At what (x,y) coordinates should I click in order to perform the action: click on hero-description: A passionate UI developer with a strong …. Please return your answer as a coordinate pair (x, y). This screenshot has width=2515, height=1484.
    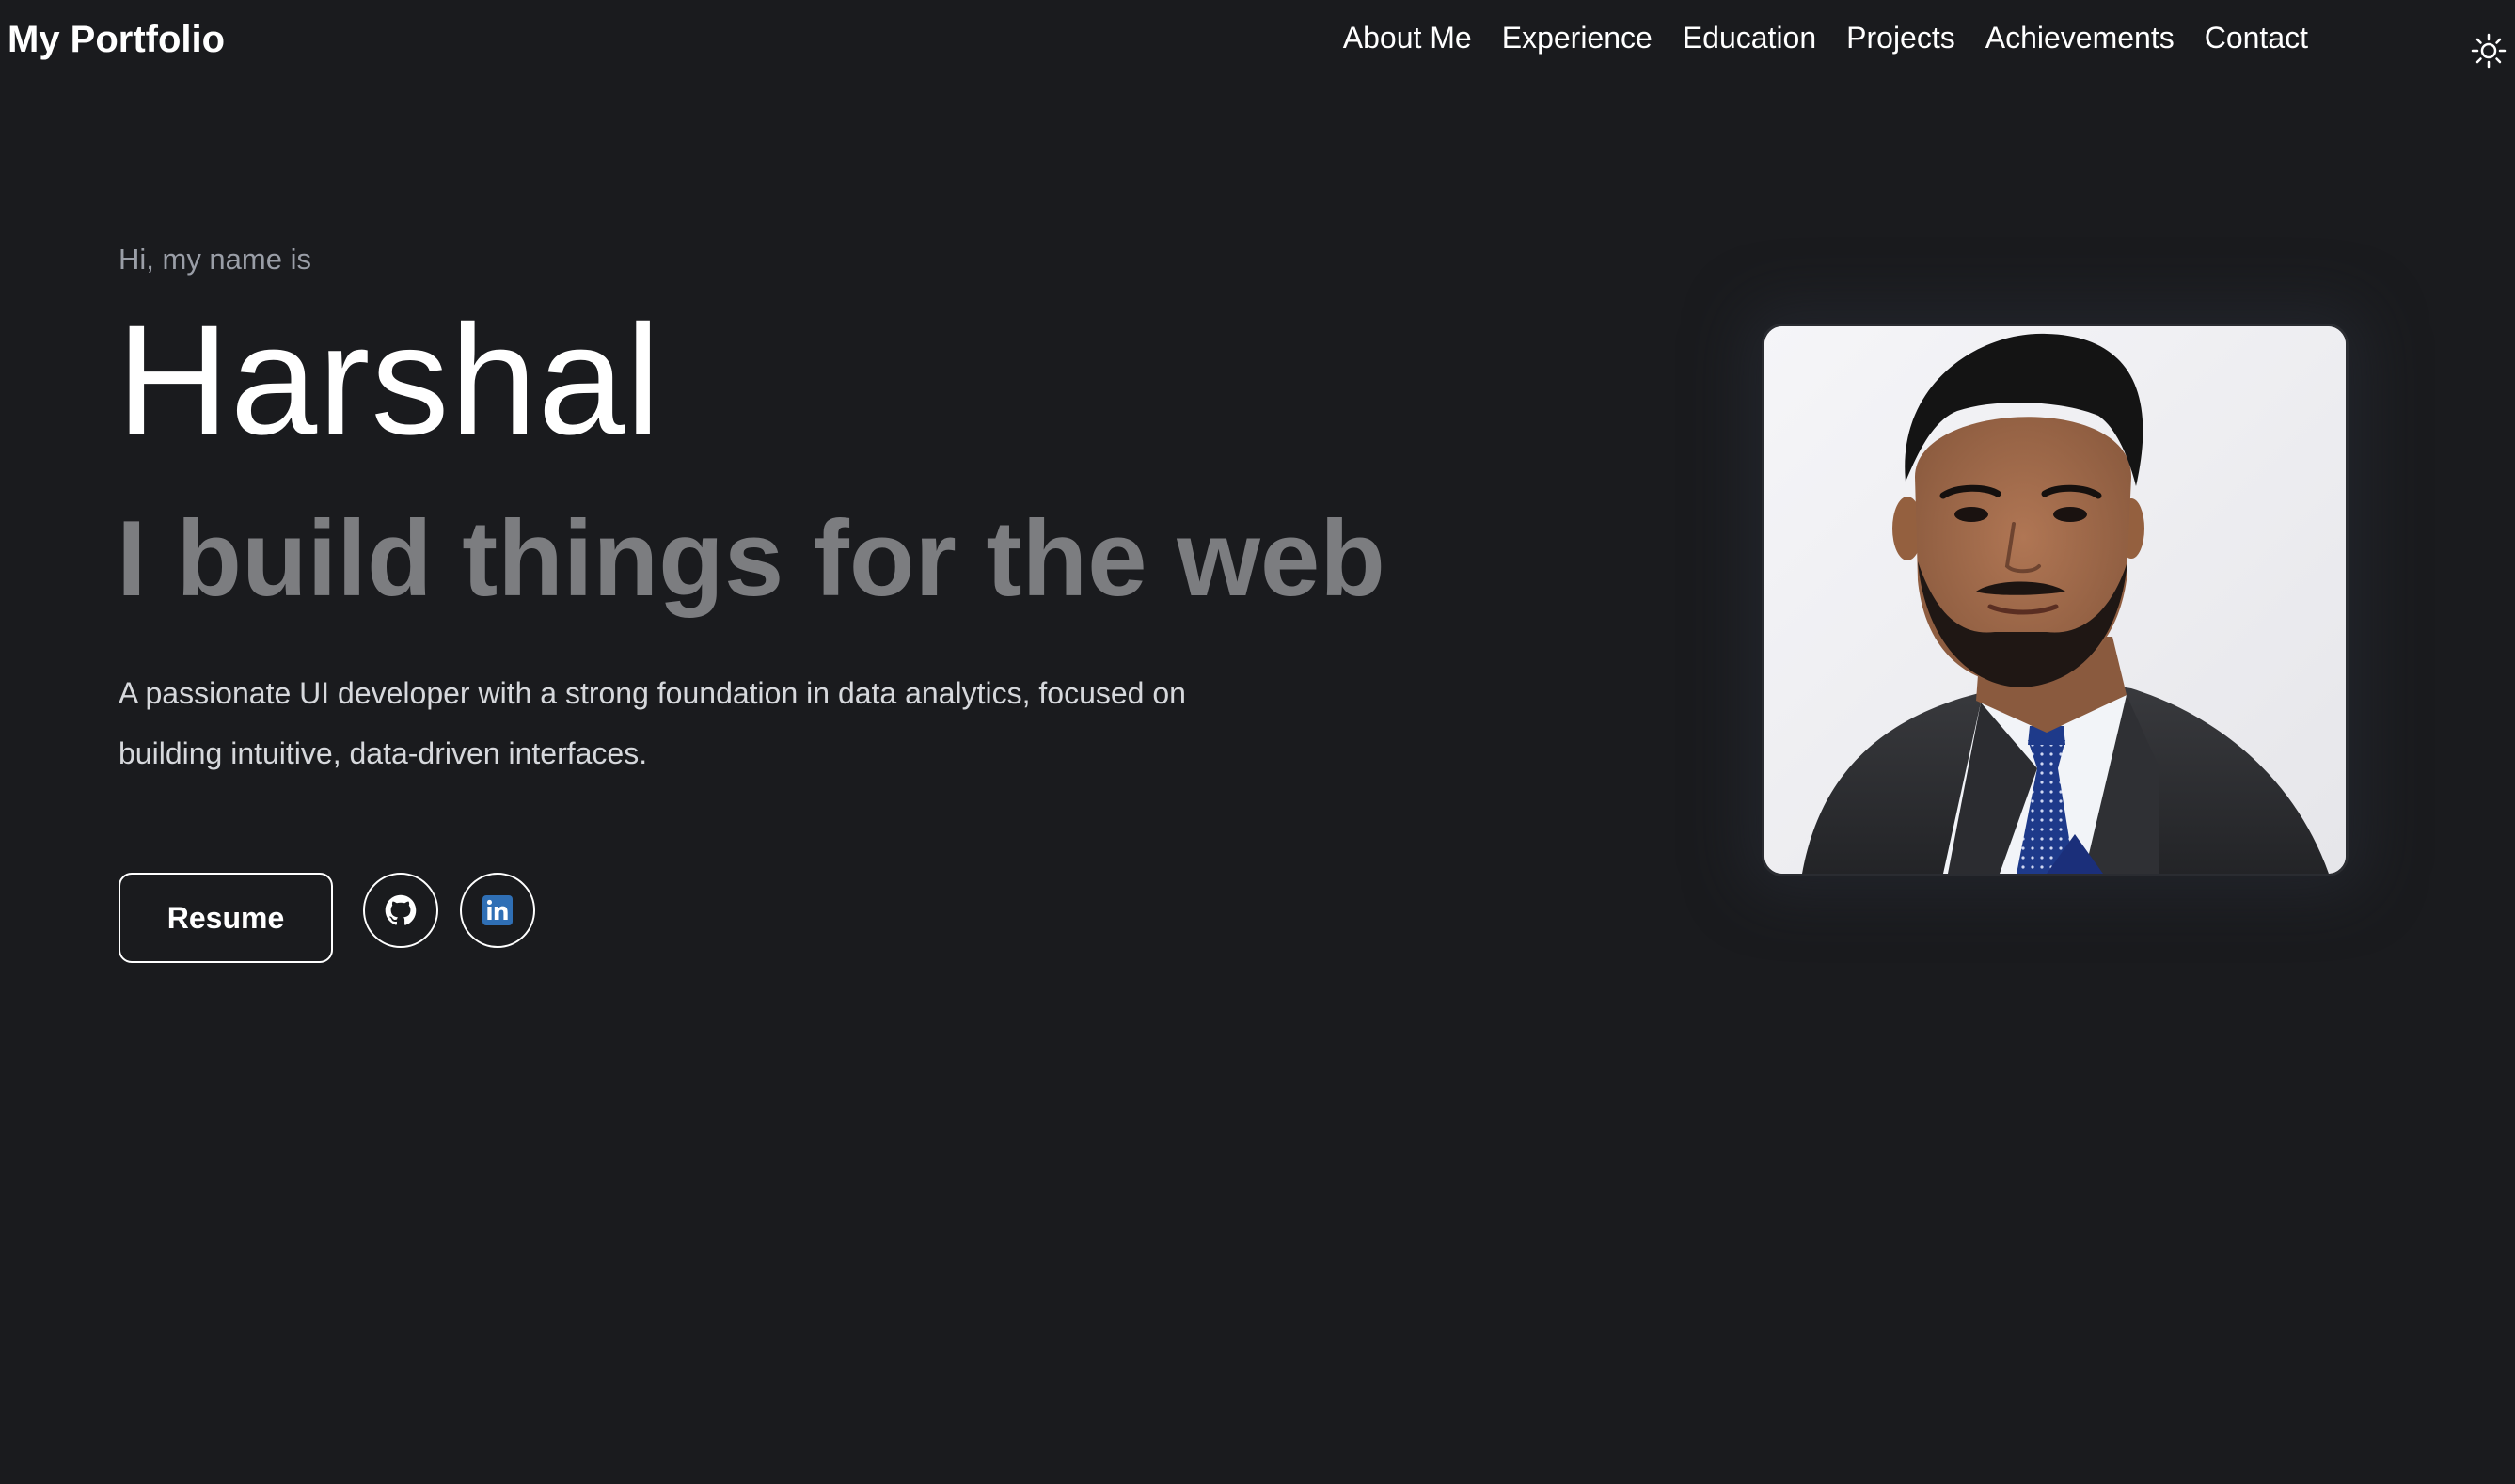
    Looking at the image, I should click on (652, 723).